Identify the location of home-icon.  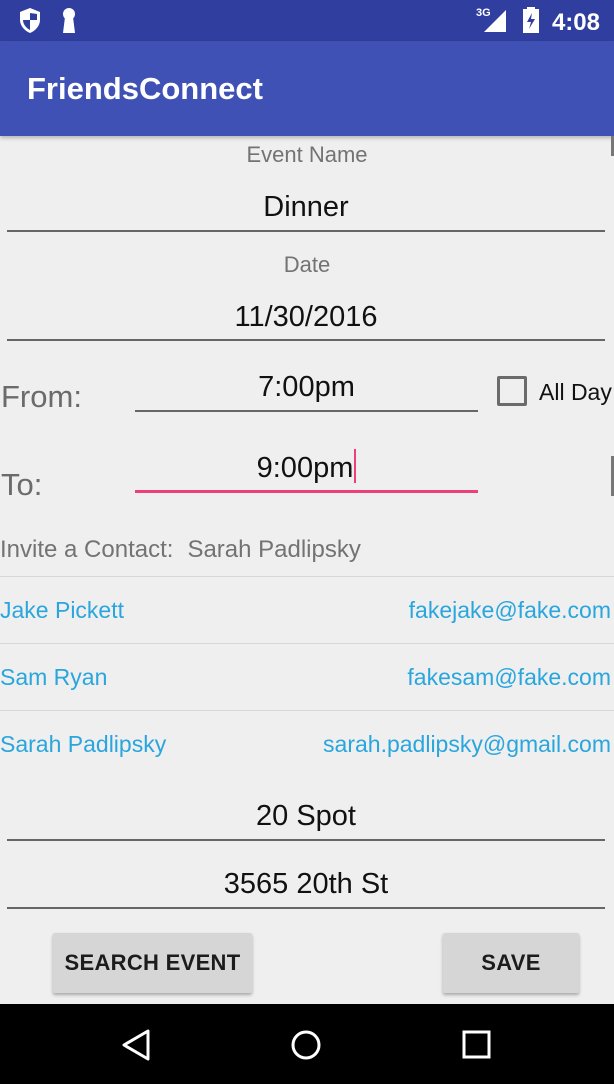
(306, 1047).